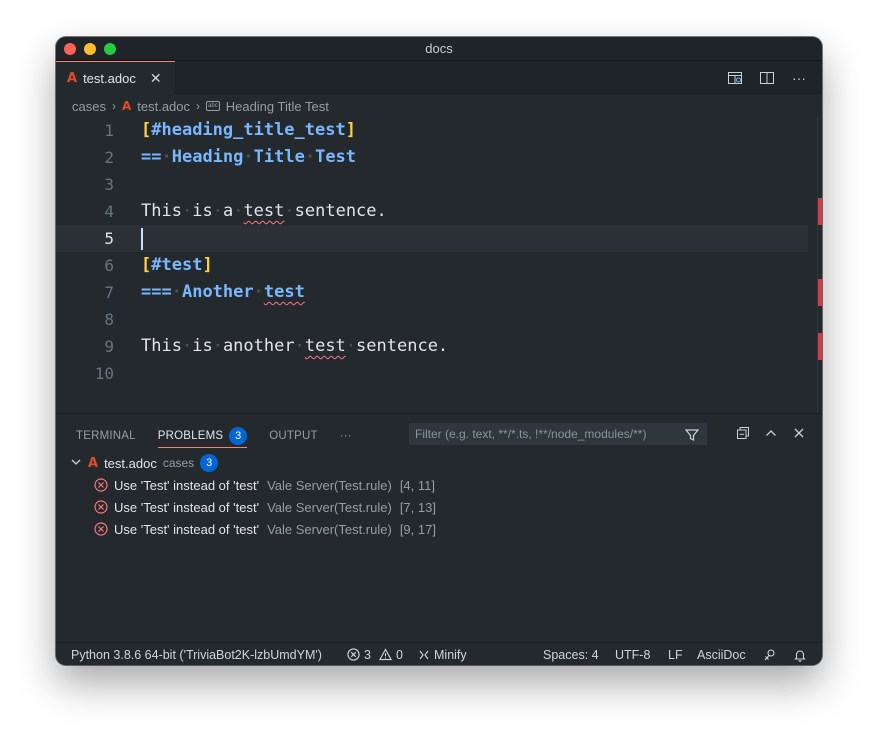  What do you see at coordinates (104, 373) in the screenshot?
I see `line-number: 10` at bounding box center [104, 373].